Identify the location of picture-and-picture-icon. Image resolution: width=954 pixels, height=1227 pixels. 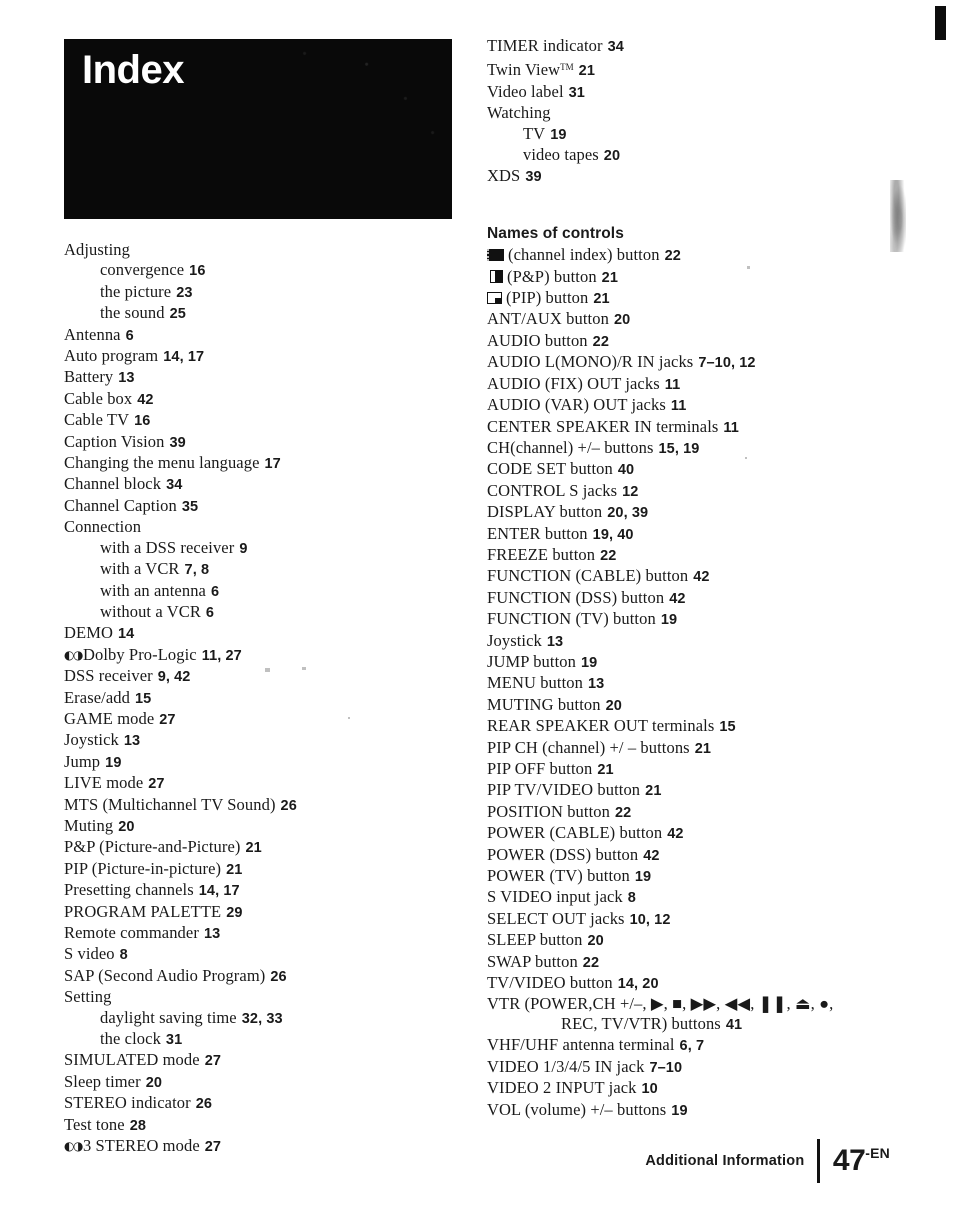
(496, 276).